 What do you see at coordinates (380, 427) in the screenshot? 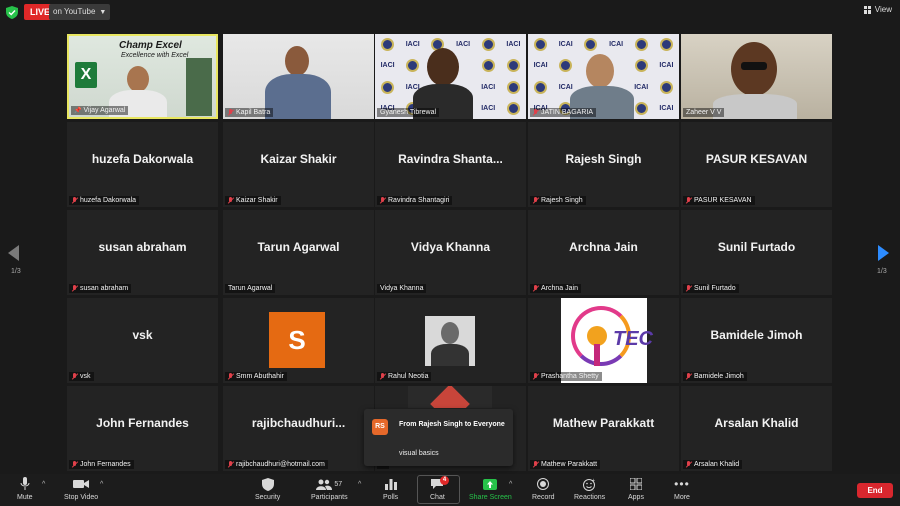
I see `sender-avatar: RS` at bounding box center [380, 427].